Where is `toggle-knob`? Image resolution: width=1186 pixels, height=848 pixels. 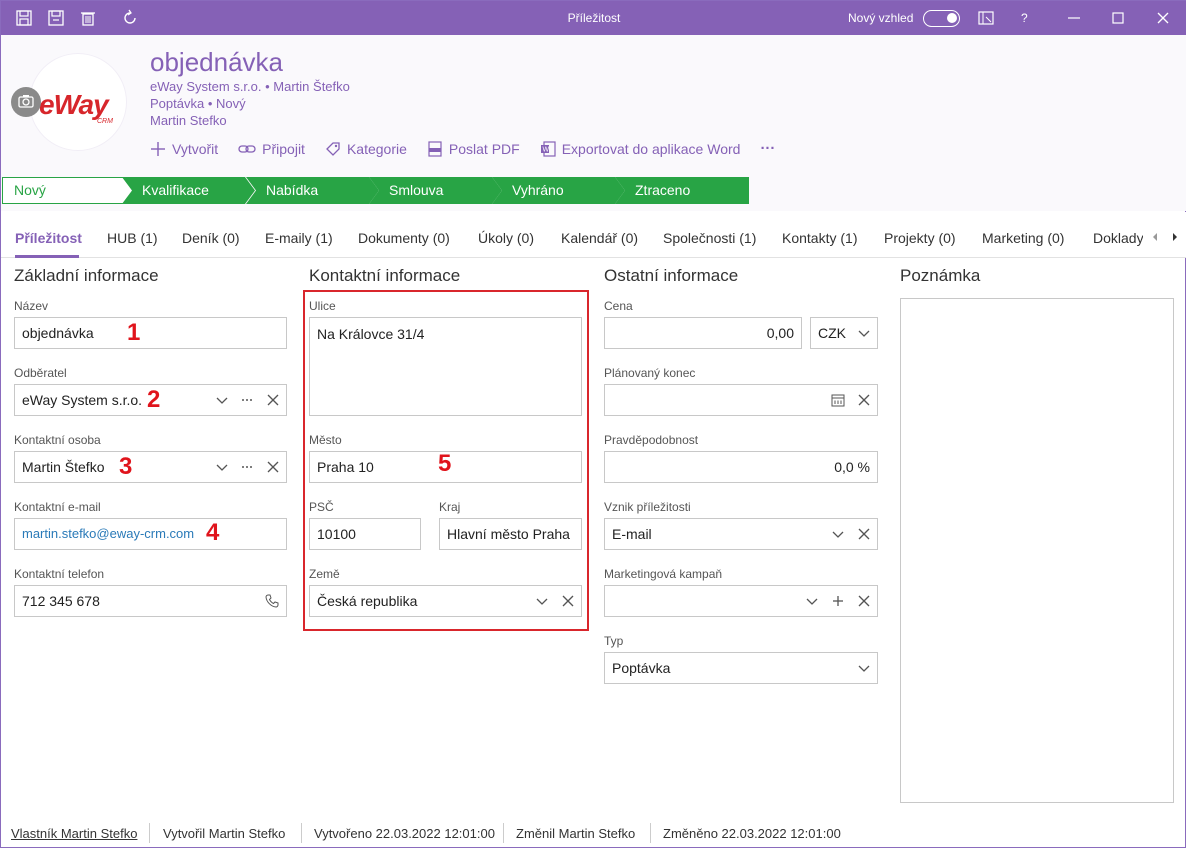
toggle-knob is located at coordinates (952, 18).